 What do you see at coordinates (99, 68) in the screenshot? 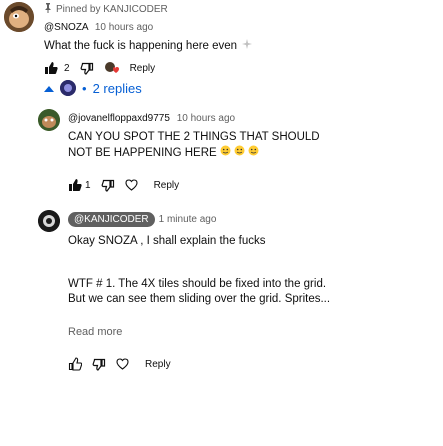
I see `comment-actions: 2 Reply` at bounding box center [99, 68].